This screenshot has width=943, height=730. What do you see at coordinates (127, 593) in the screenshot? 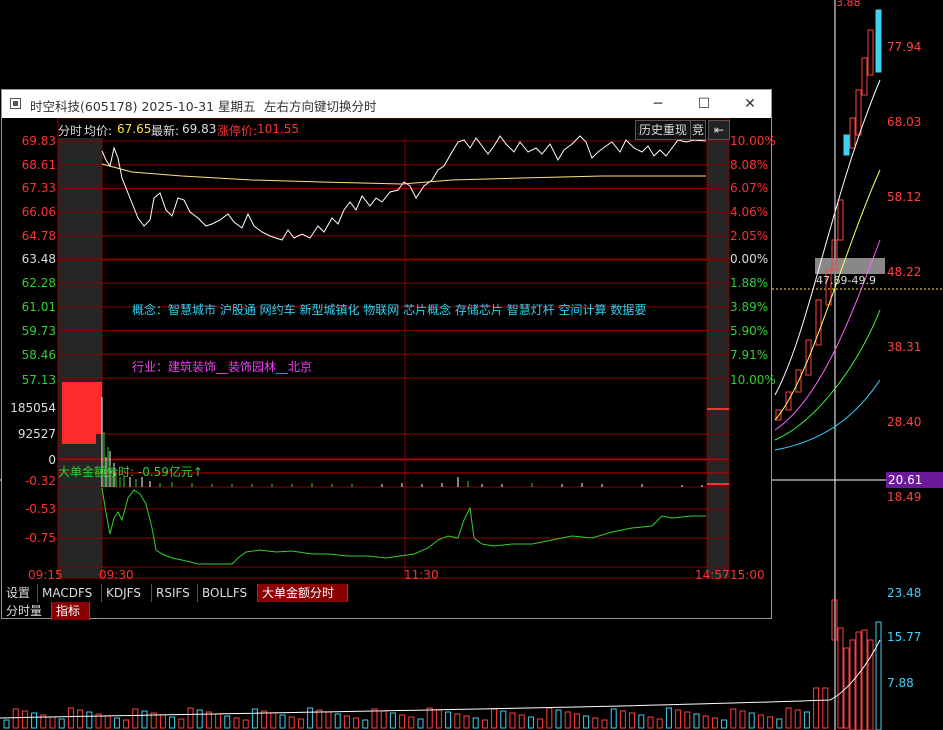
I see `tab-kdjfs: KDJFS` at bounding box center [127, 593].